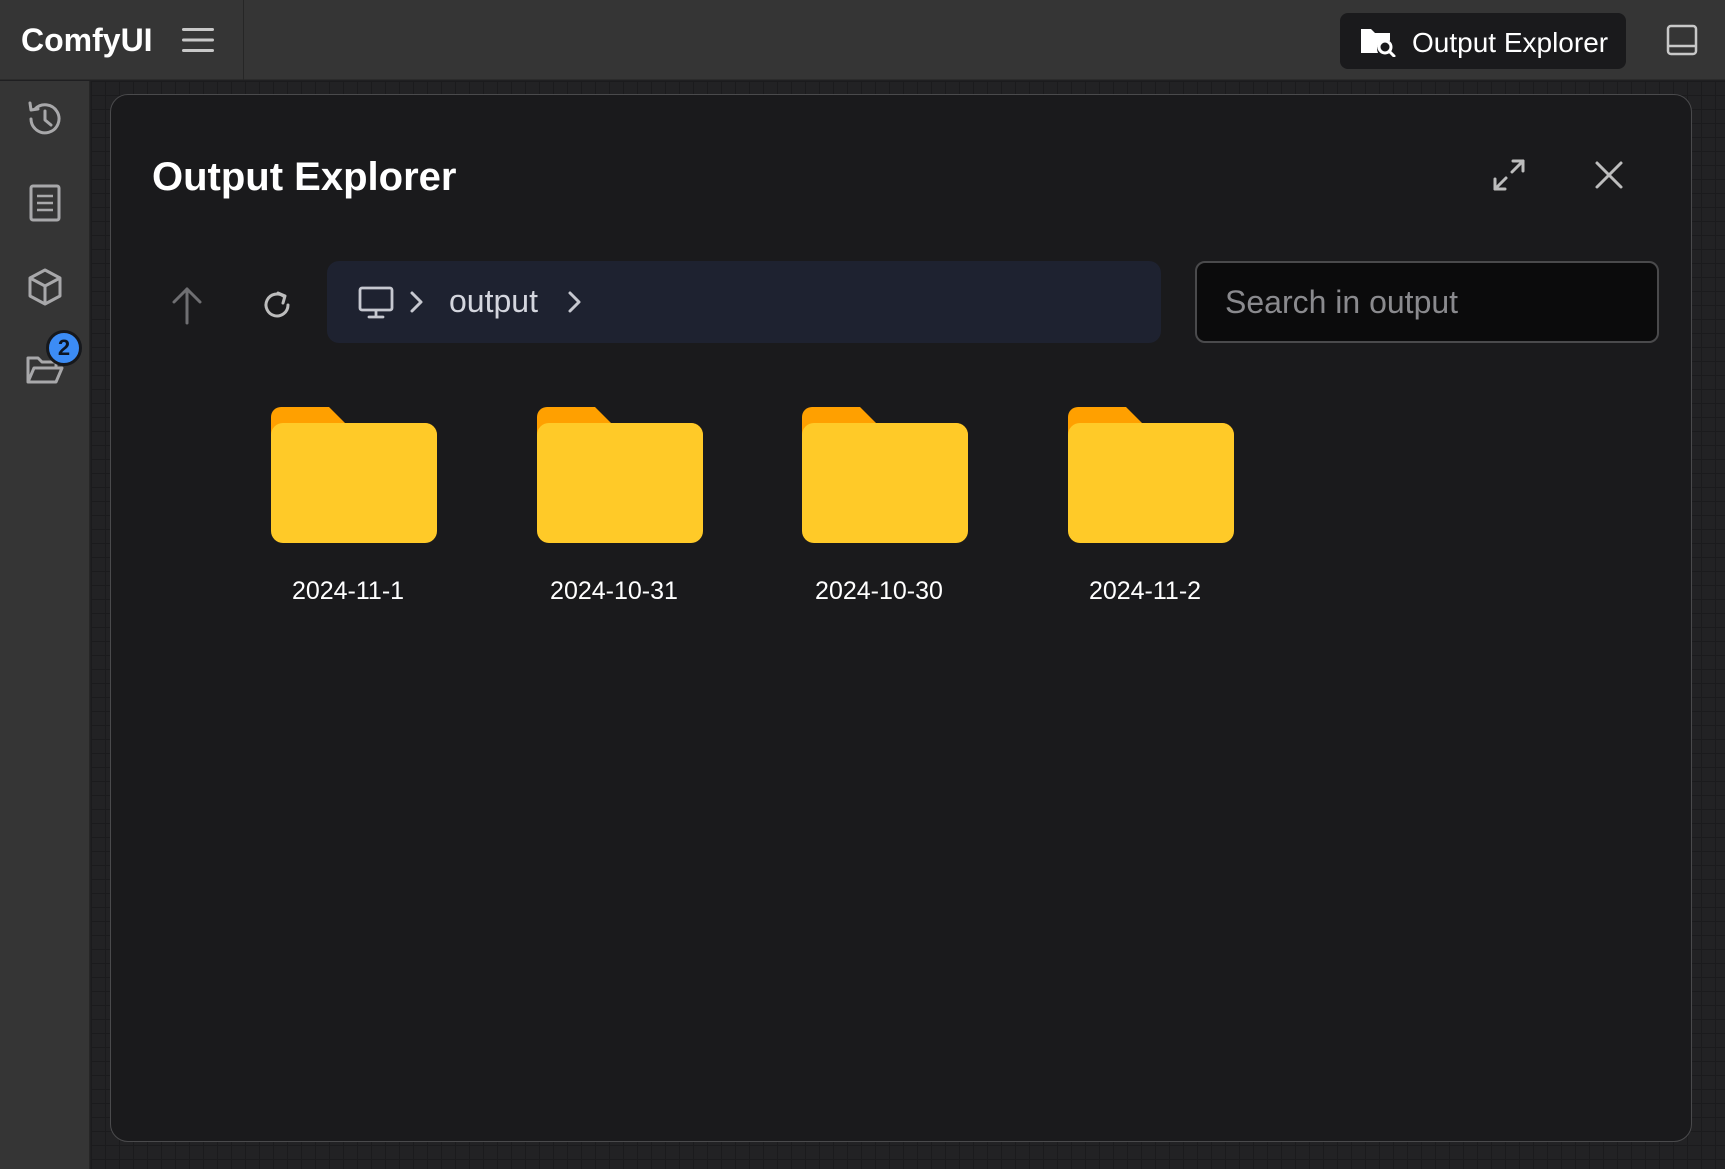 The image size is (1725, 1169). I want to click on app-title: ComfyUI, so click(87, 40).